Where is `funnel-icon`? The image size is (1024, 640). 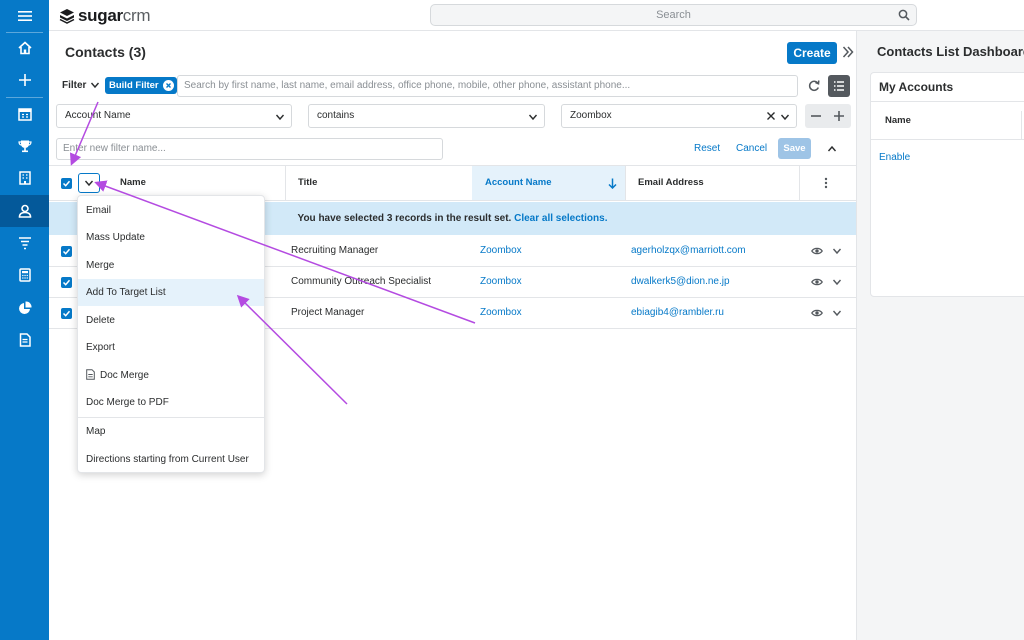 funnel-icon is located at coordinates (24, 243).